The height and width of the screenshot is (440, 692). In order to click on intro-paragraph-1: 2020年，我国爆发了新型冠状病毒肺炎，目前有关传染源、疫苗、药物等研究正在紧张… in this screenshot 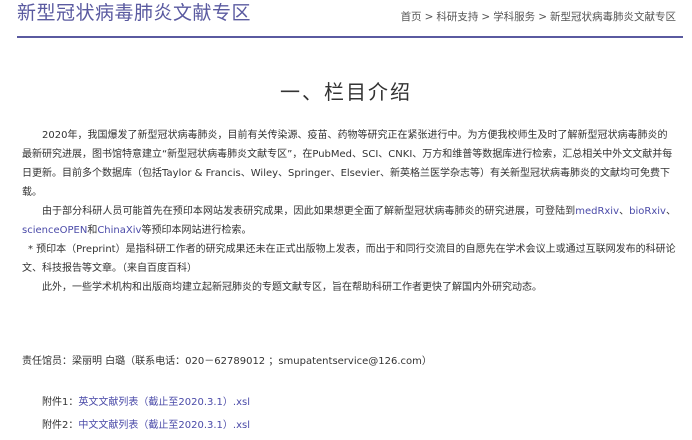, I will do `click(347, 164)`.